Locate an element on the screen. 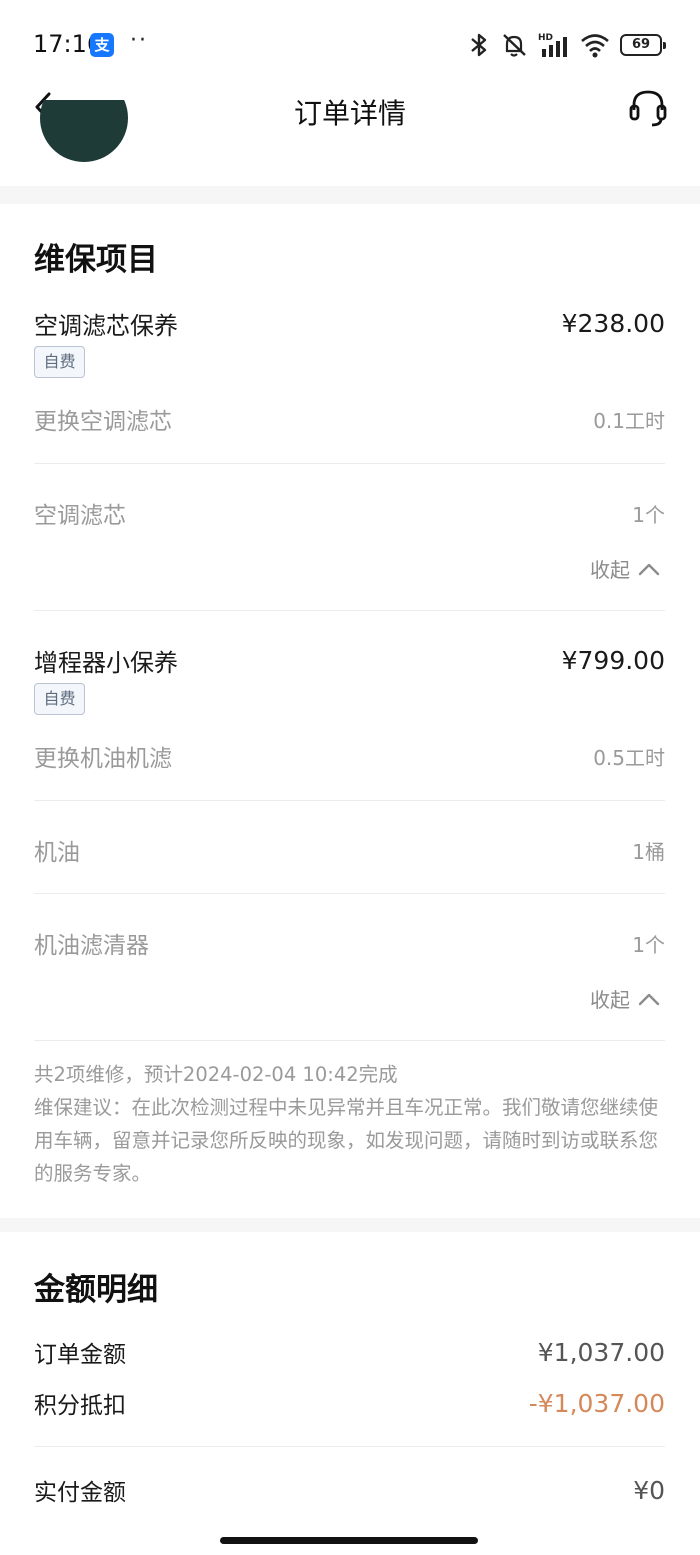 The width and height of the screenshot is (700, 1555). paid-amount-value: ¥0 is located at coordinates (649, 1490).